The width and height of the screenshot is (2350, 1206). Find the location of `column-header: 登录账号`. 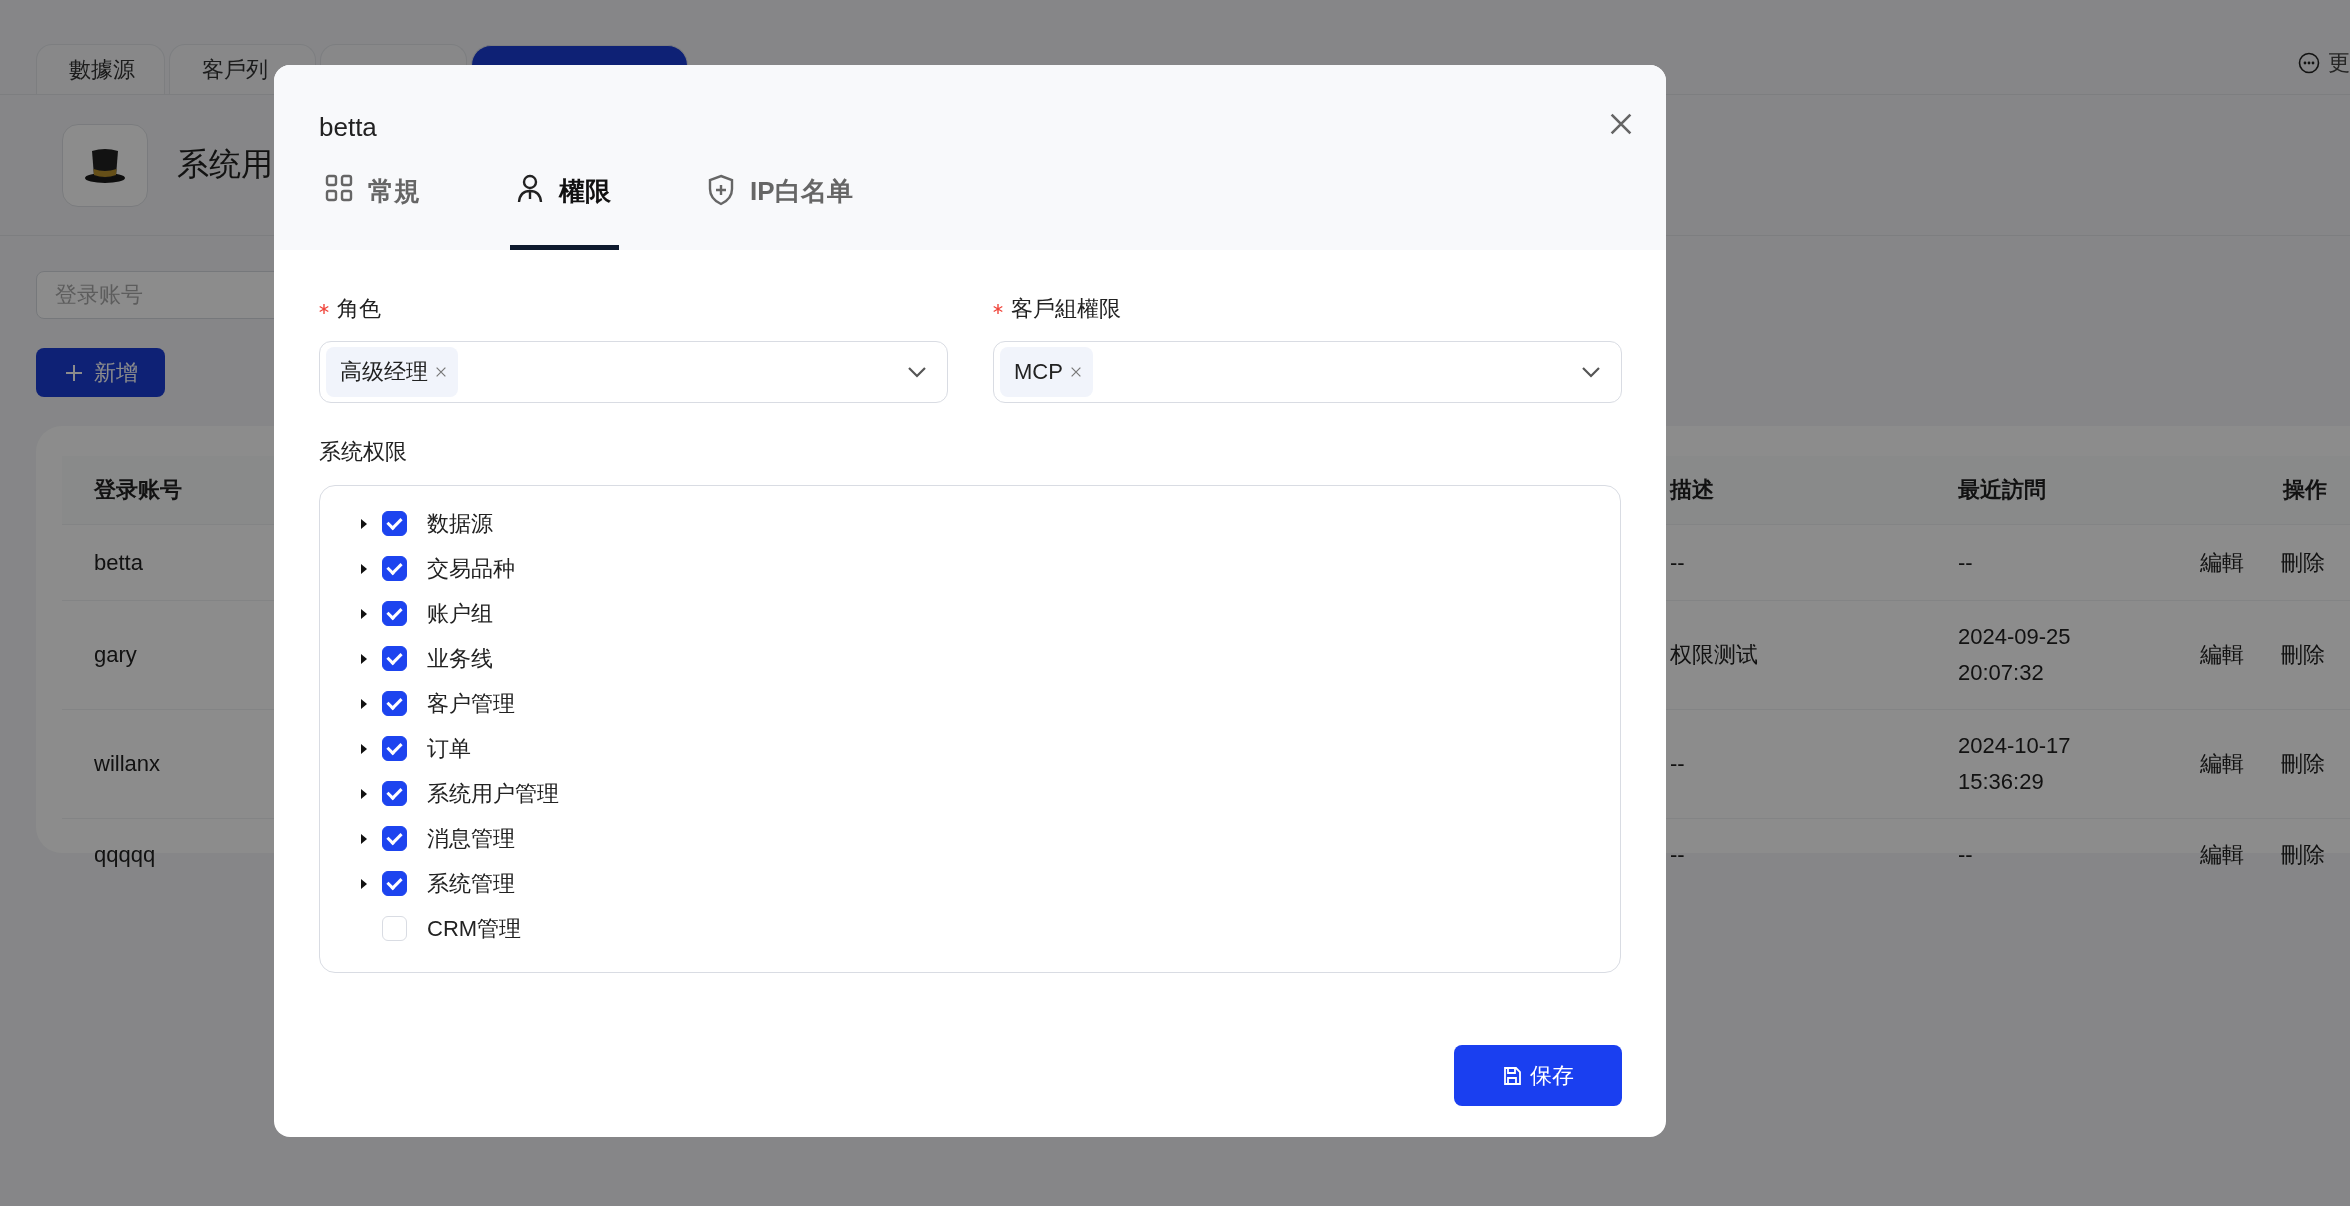

column-header: 登录账号 is located at coordinates (137, 490).